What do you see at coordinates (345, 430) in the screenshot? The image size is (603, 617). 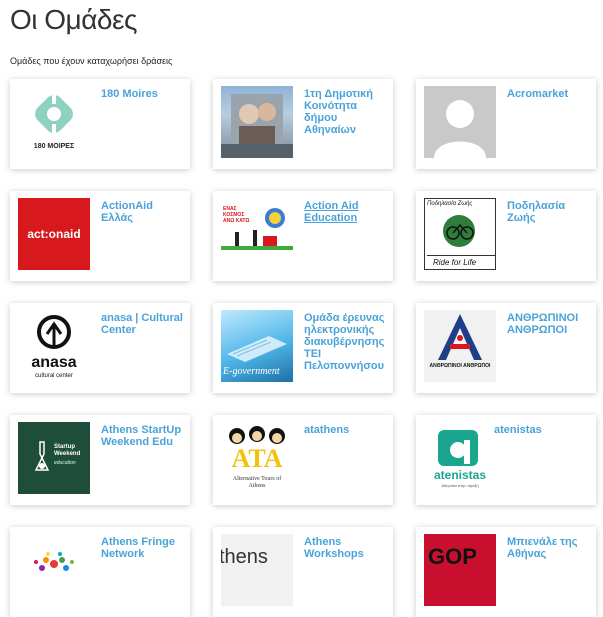 I see `group-name-link: atathens` at bounding box center [345, 430].